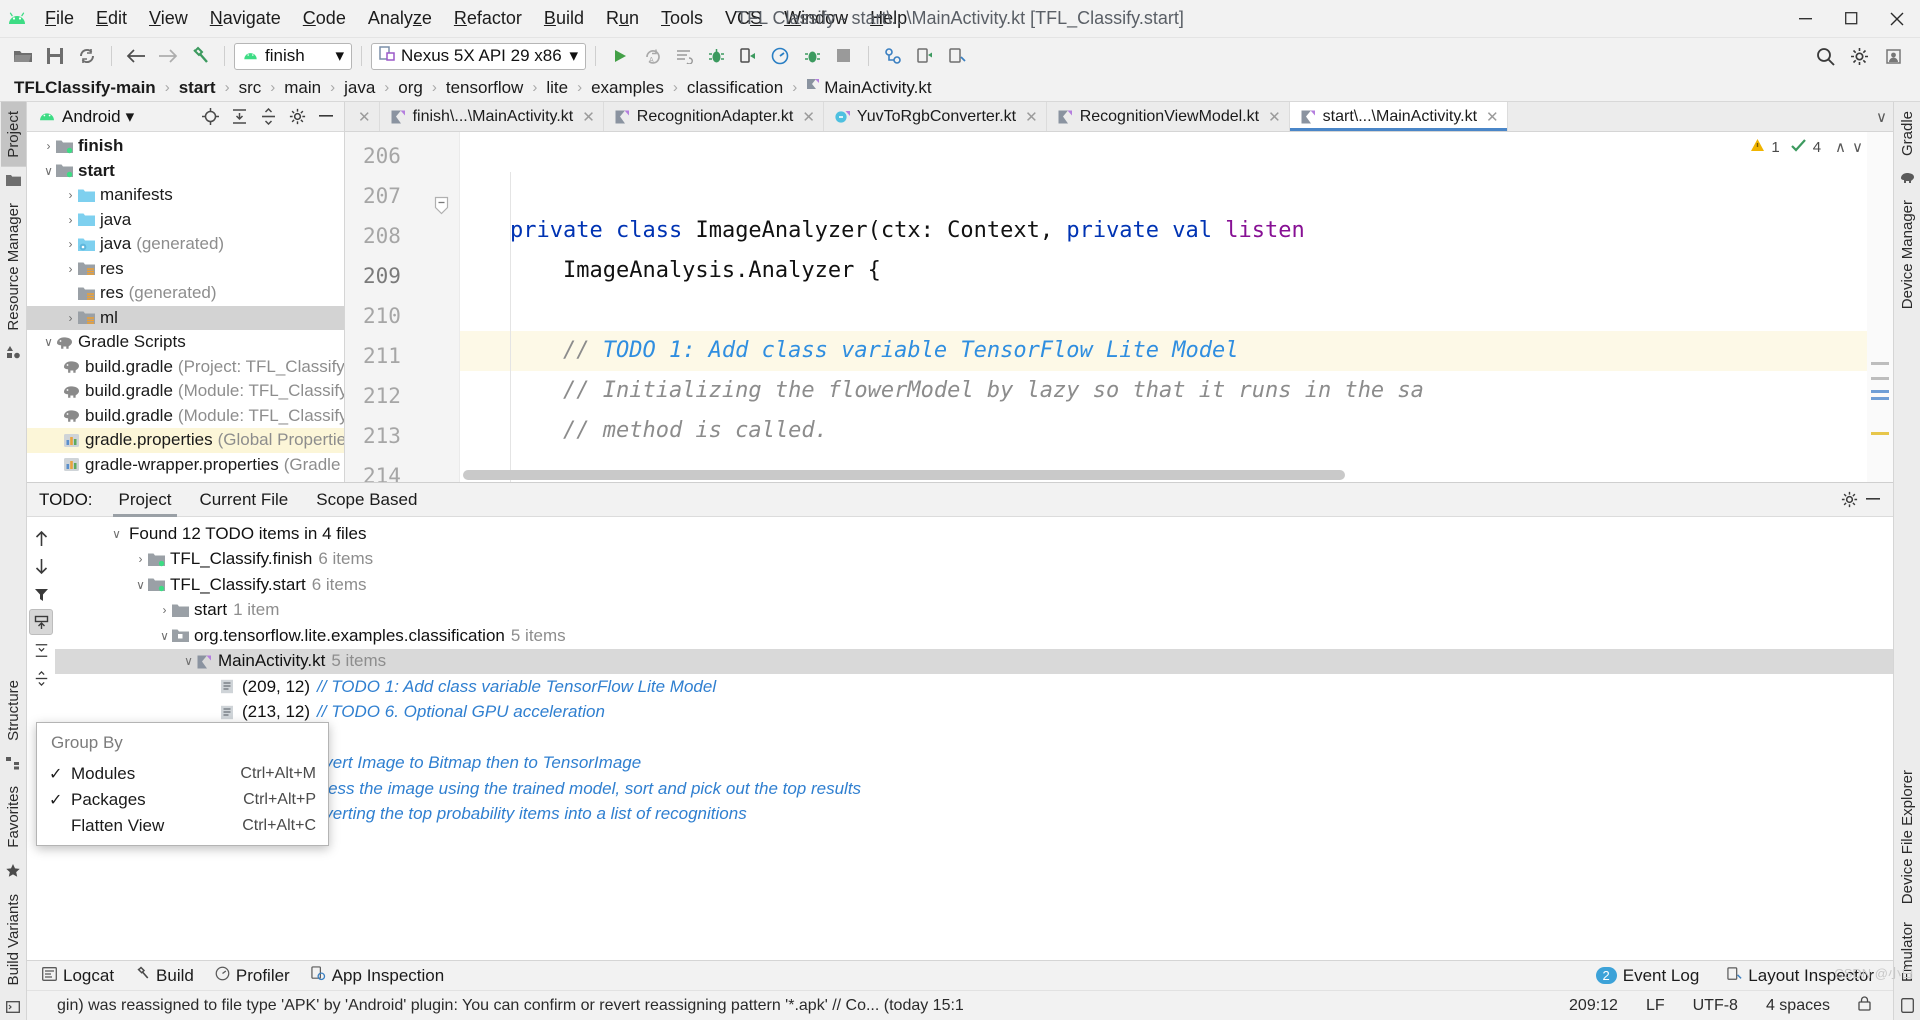 The image size is (1920, 1020). What do you see at coordinates (13, 817) in the screenshot?
I see `sidebar-tab-favorites: Favorites` at bounding box center [13, 817].